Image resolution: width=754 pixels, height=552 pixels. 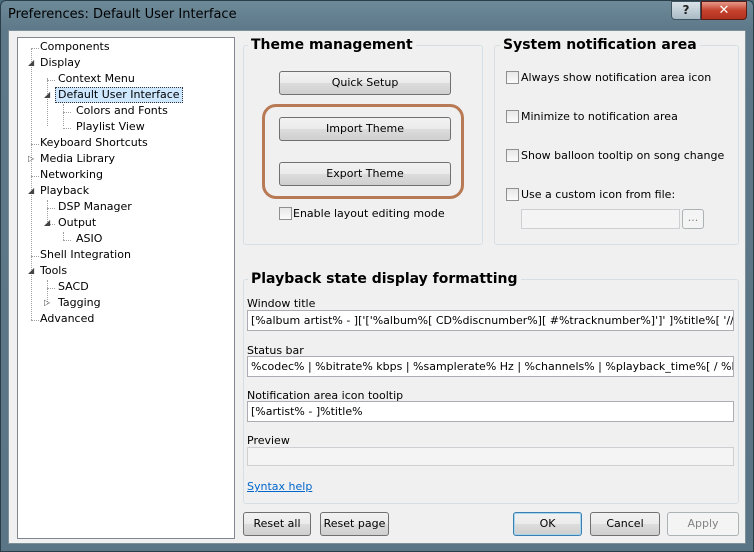 I want to click on tree-item-shell-integration: Shell Integration, so click(x=85, y=255).